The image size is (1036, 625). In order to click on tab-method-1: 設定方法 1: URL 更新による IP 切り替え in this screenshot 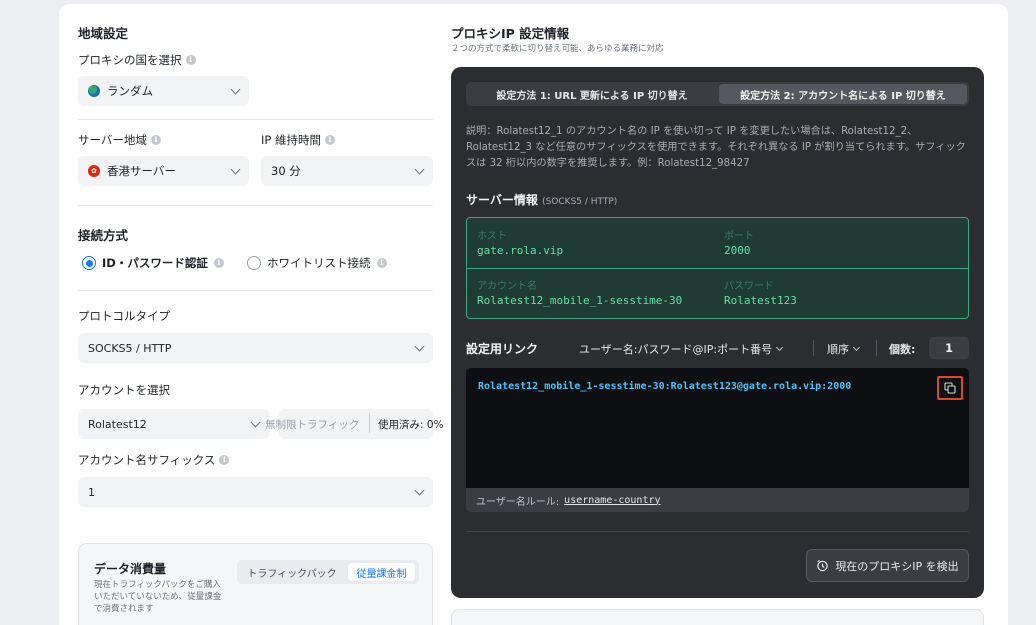, I will do `click(592, 94)`.